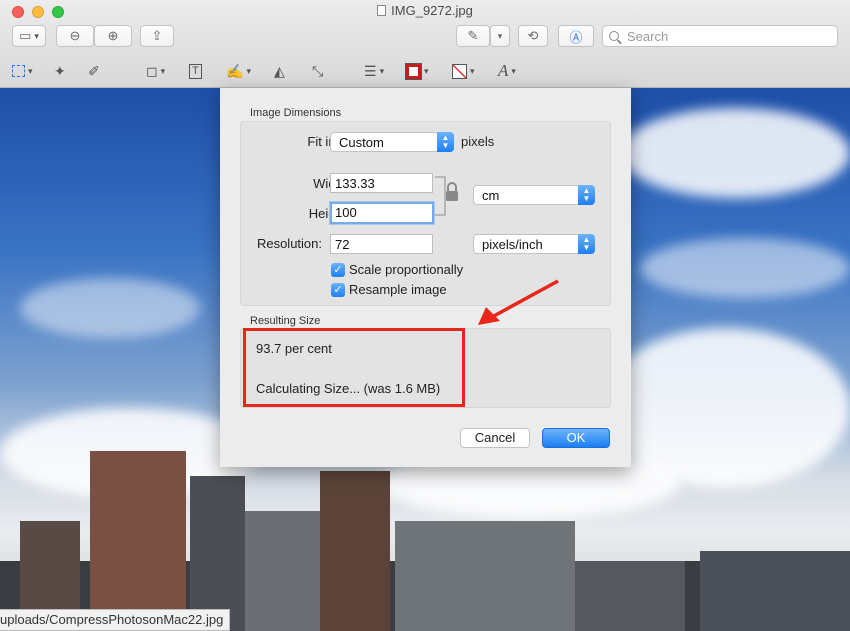  I want to click on red-arrow-icon, so click(518, 302).